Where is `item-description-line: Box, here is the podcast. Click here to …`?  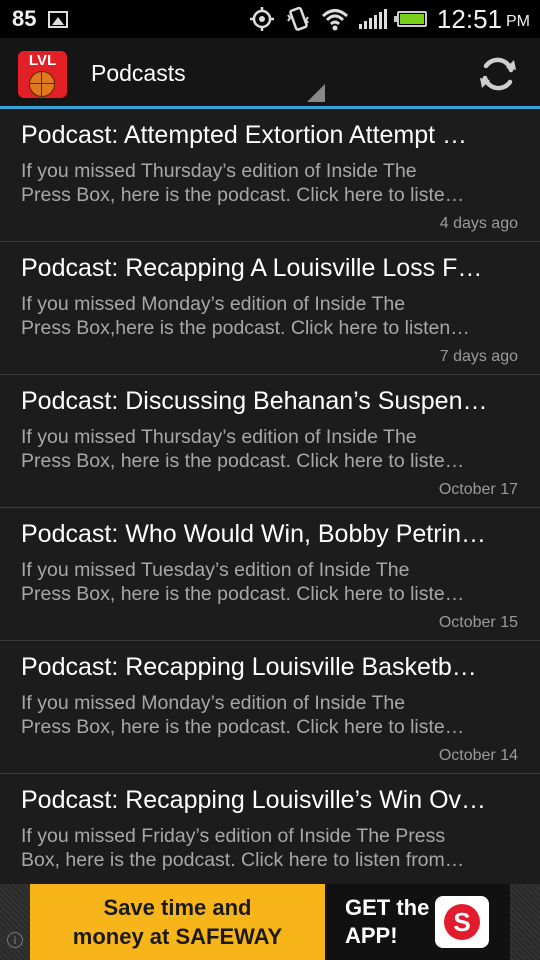
item-description-line: Box, here is the podcast. Click here to … is located at coordinates (243, 860).